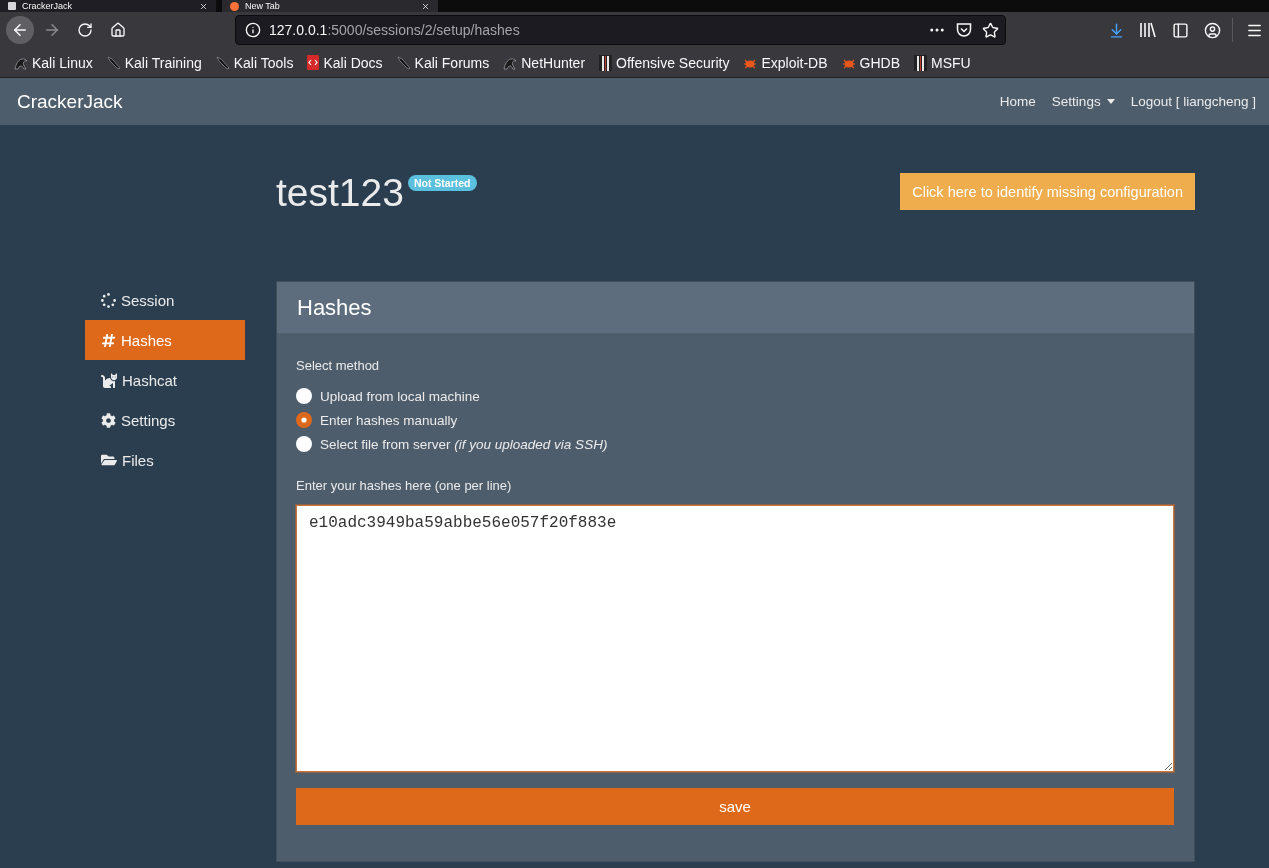 This screenshot has height=868, width=1269. Describe the element at coordinates (108, 340) in the screenshot. I see `hash-icon` at that location.